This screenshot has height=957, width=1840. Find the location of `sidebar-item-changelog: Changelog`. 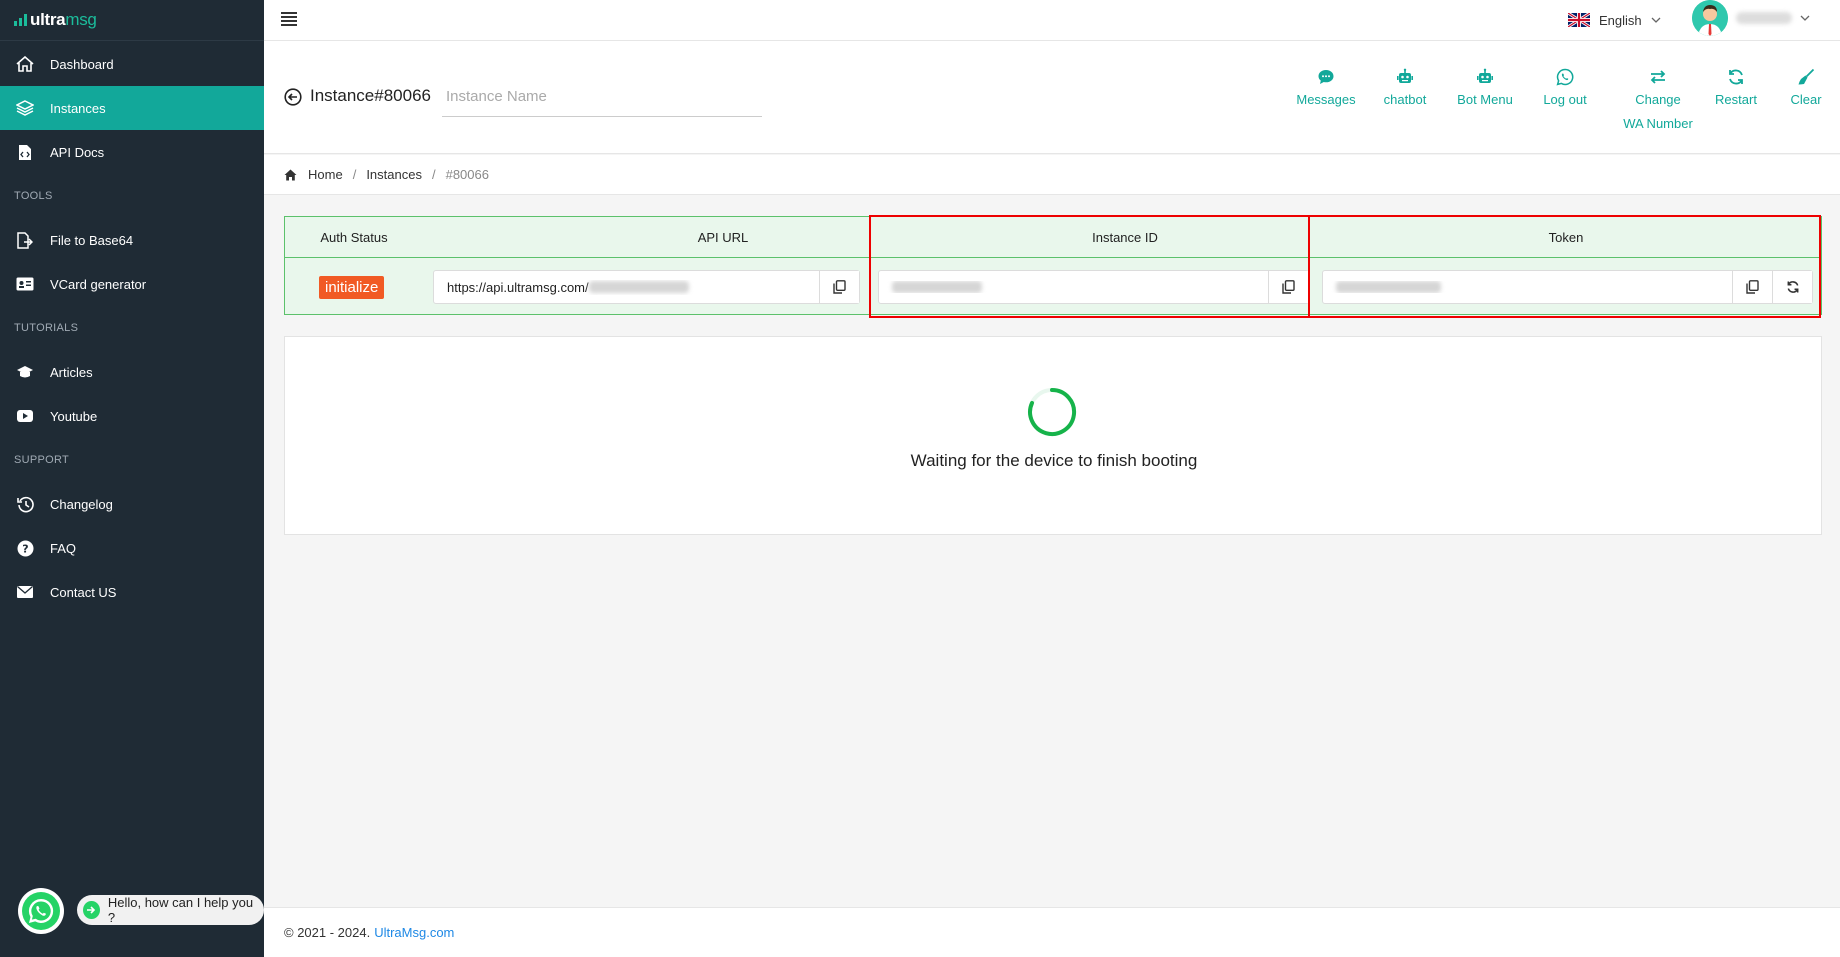

sidebar-item-changelog: Changelog is located at coordinates (132, 504).